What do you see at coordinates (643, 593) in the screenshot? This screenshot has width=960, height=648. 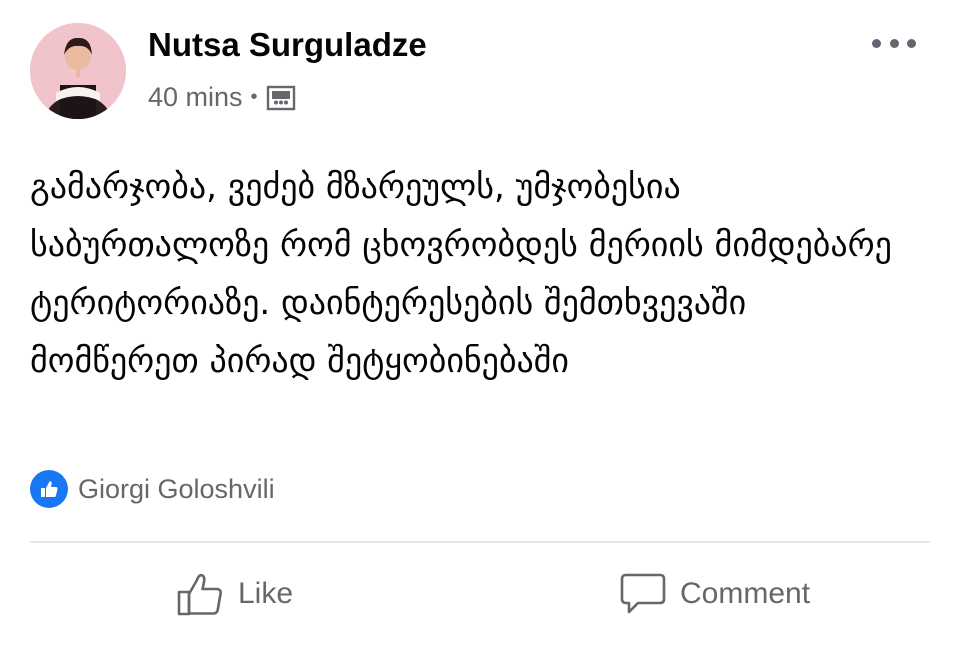 I see `comment-icon` at bounding box center [643, 593].